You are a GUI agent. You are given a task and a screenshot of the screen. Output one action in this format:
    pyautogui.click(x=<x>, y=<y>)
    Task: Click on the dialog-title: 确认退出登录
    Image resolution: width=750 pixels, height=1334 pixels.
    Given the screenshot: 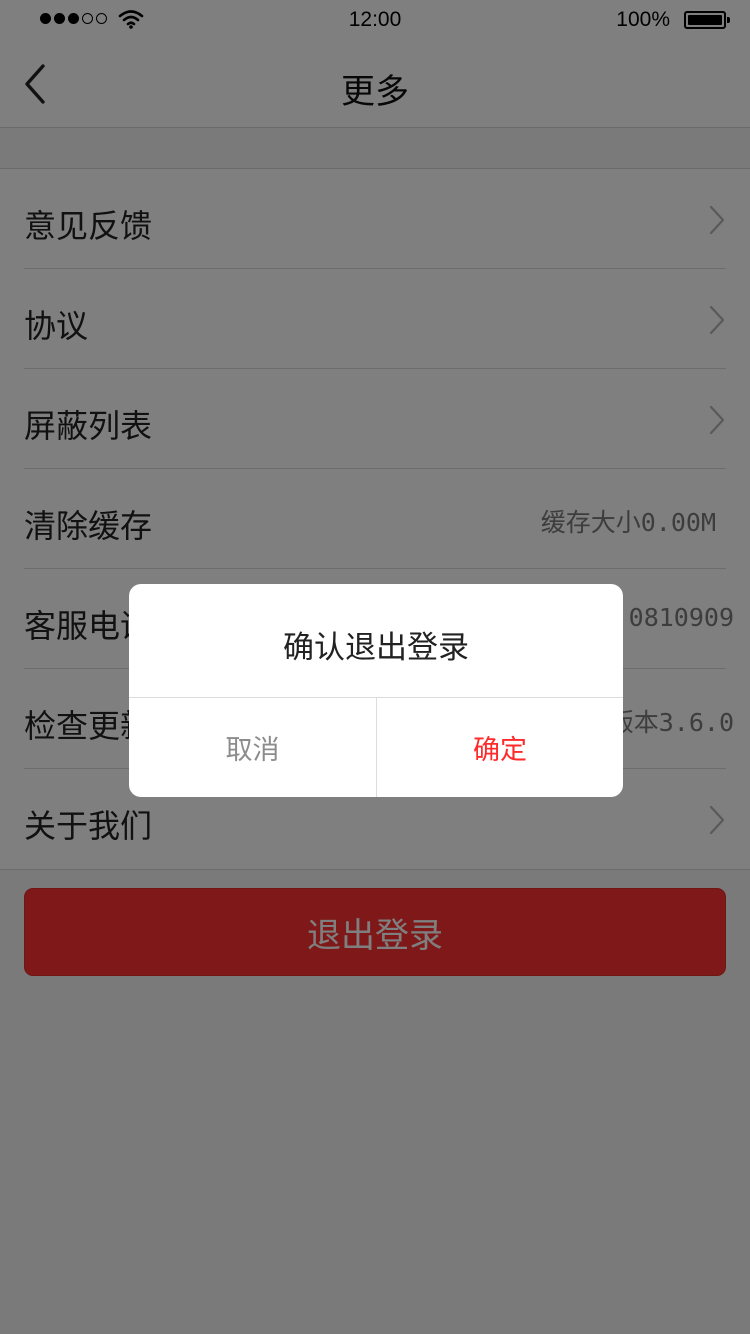 What is the action you would take?
    pyautogui.click(x=376, y=648)
    